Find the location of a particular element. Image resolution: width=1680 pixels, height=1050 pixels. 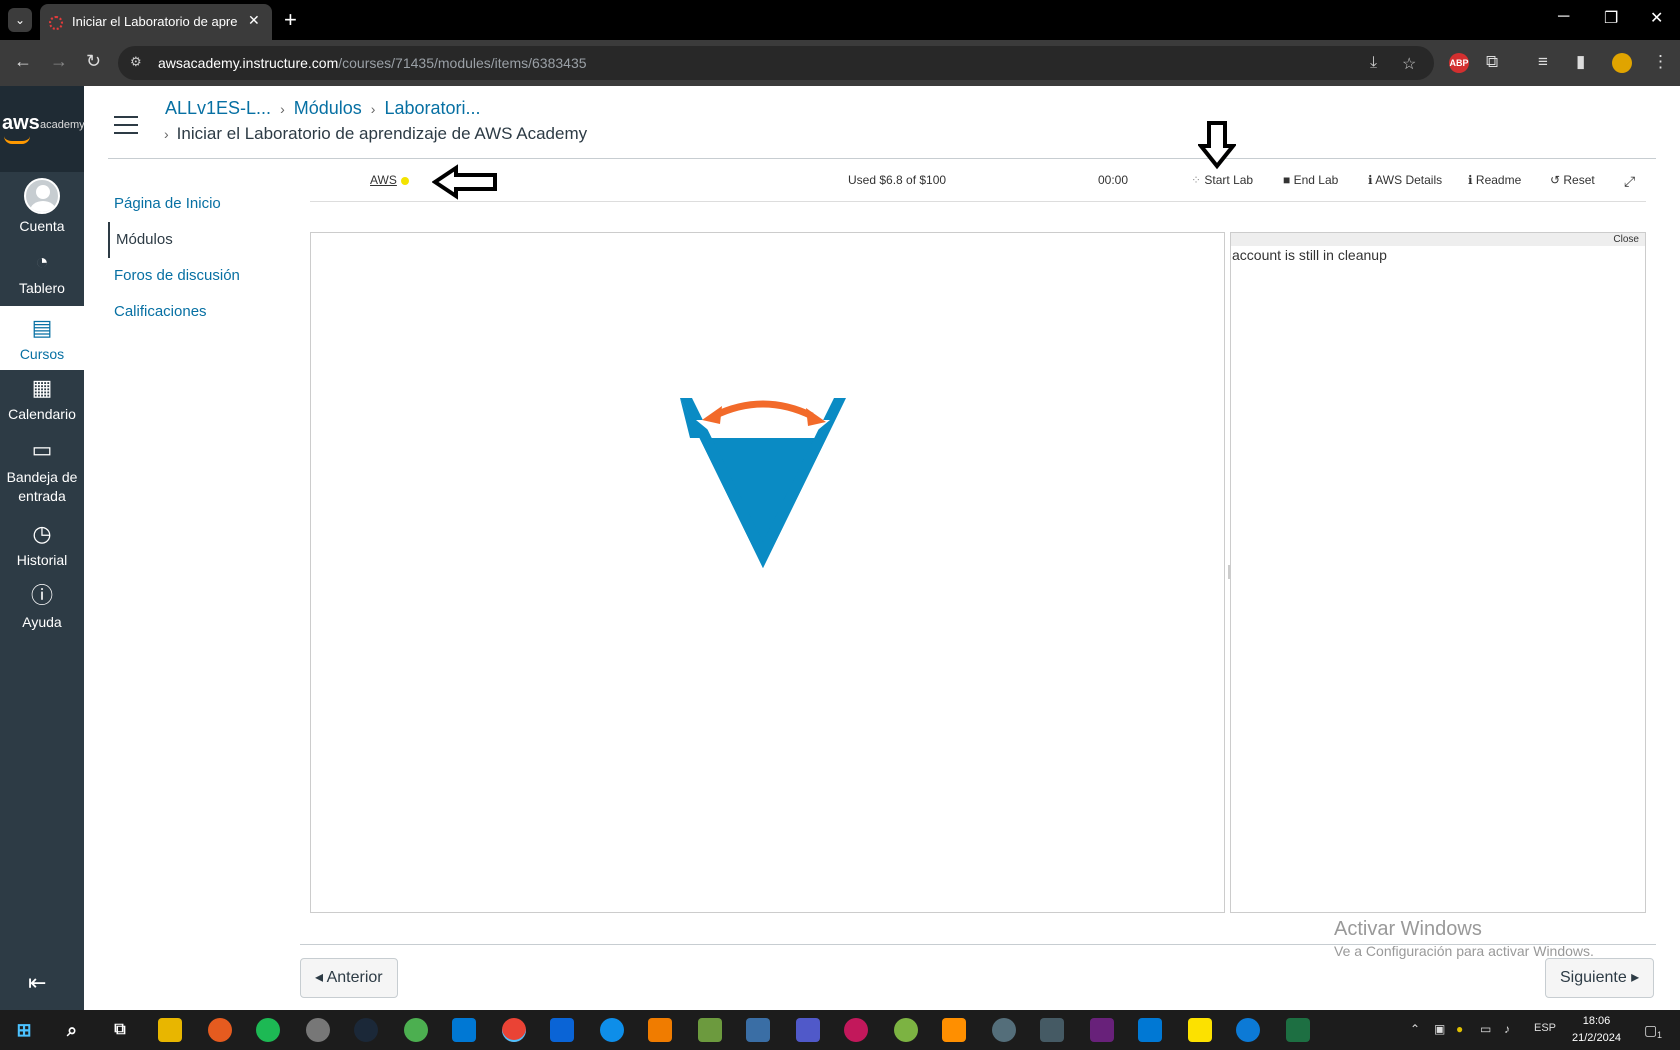

excel-icon is located at coordinates (1298, 1030).